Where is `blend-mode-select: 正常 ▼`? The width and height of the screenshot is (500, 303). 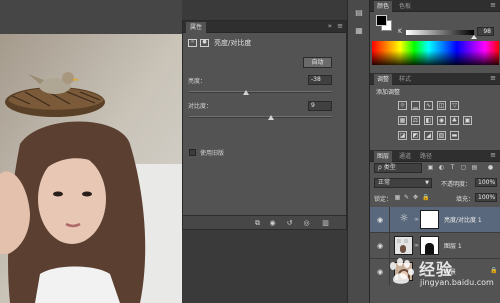
blend-mode-select: 正常 ▼ is located at coordinates (403, 183).